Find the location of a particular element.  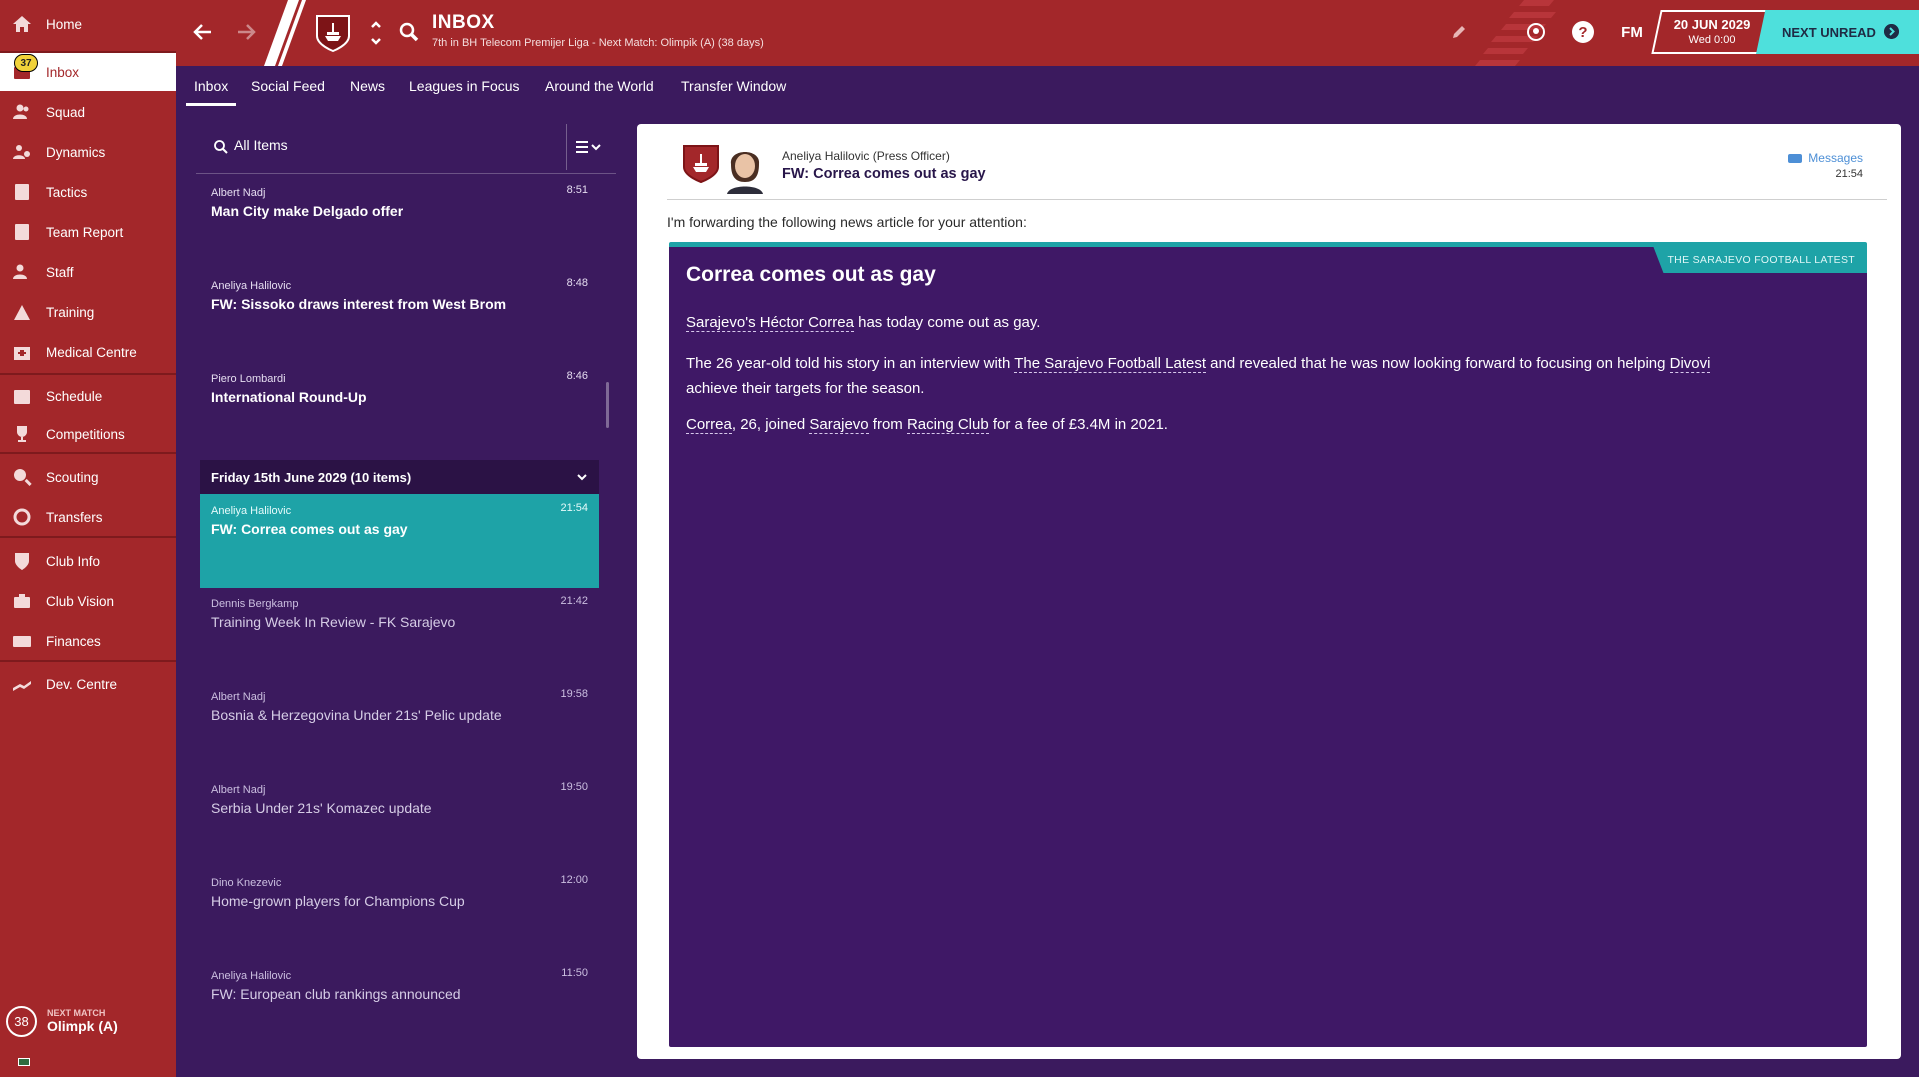

sidebar-item-home: Home is located at coordinates (88, 24).